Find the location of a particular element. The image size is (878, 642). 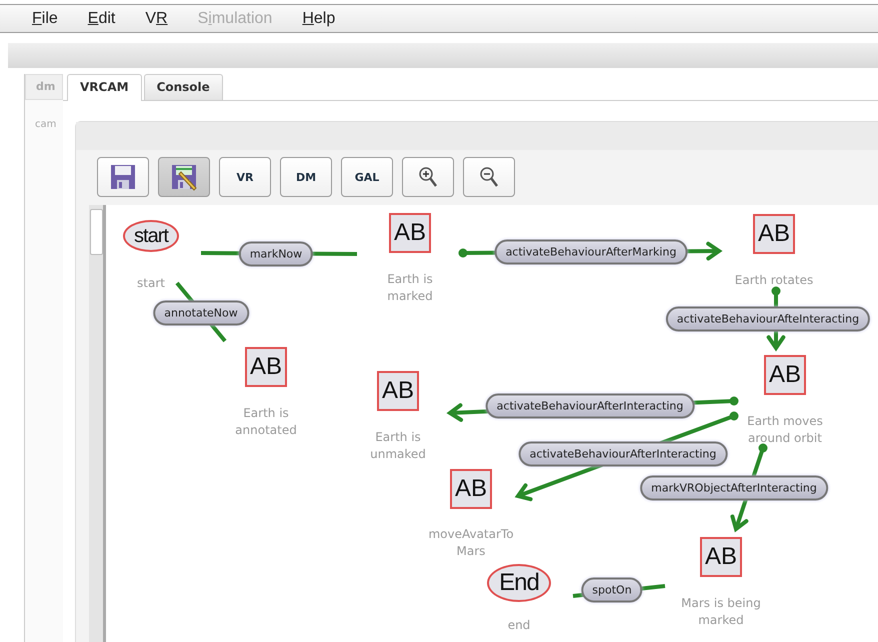

zoom-out-icon is located at coordinates (489, 177).